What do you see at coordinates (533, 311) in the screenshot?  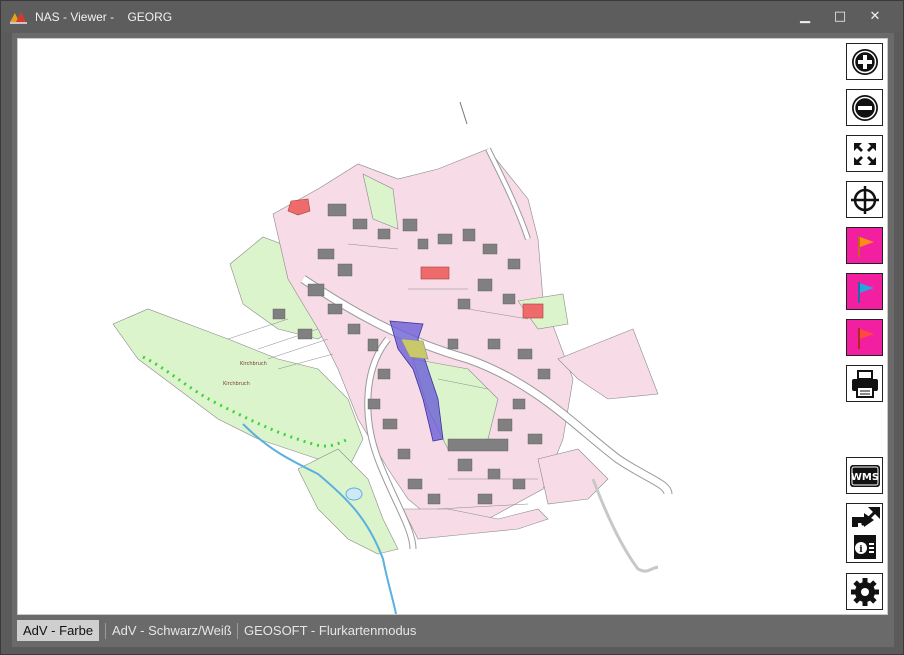 I see `public-building-east` at bounding box center [533, 311].